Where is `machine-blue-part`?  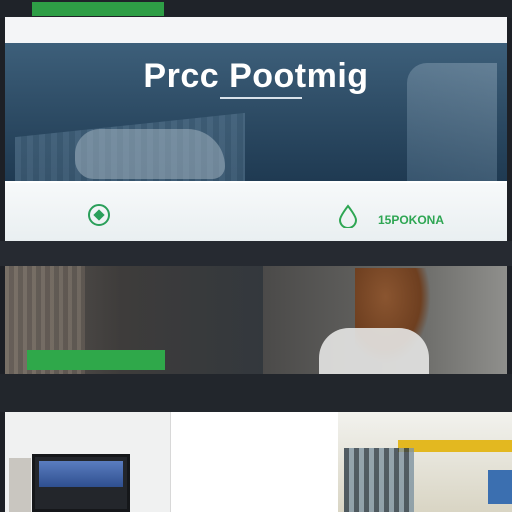
machine-blue-part is located at coordinates (500, 487).